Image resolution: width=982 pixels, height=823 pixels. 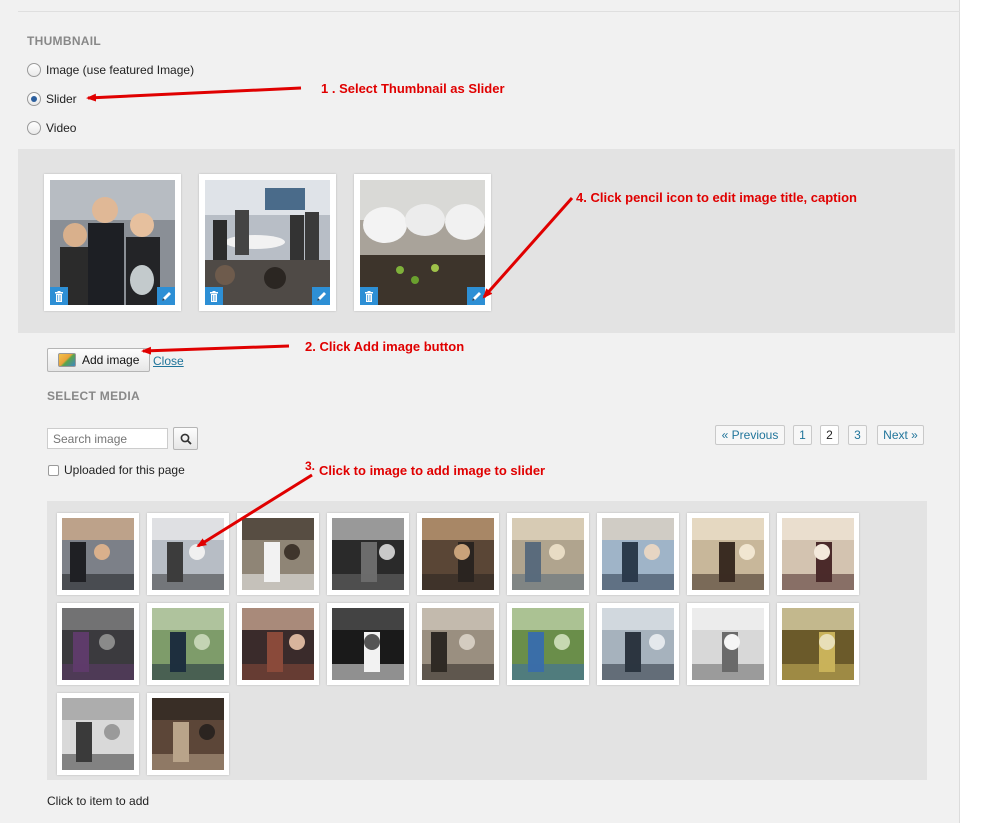 What do you see at coordinates (900, 435) in the screenshot?
I see `pagination-next: Next »` at bounding box center [900, 435].